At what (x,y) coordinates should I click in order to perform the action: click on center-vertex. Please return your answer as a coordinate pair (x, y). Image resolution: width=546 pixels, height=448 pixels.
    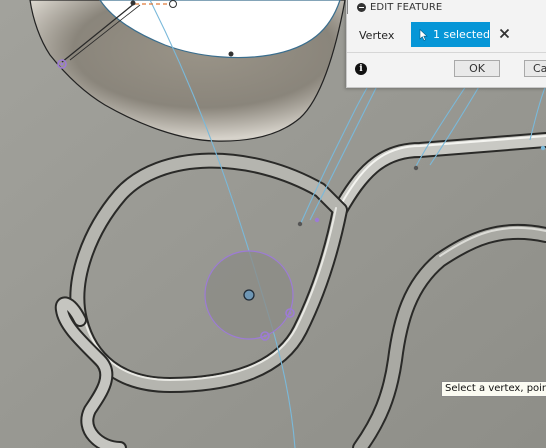
    Looking at the image, I should click on (249, 295).